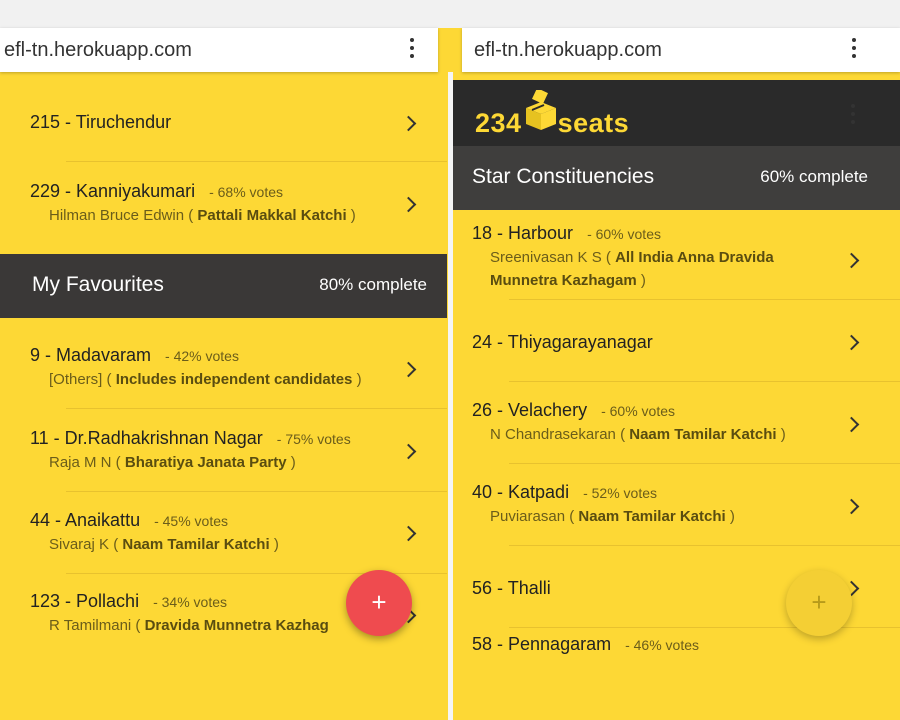 The image size is (900, 720). What do you see at coordinates (552, 123) in the screenshot?
I see `app-logo: 234 seats` at bounding box center [552, 123].